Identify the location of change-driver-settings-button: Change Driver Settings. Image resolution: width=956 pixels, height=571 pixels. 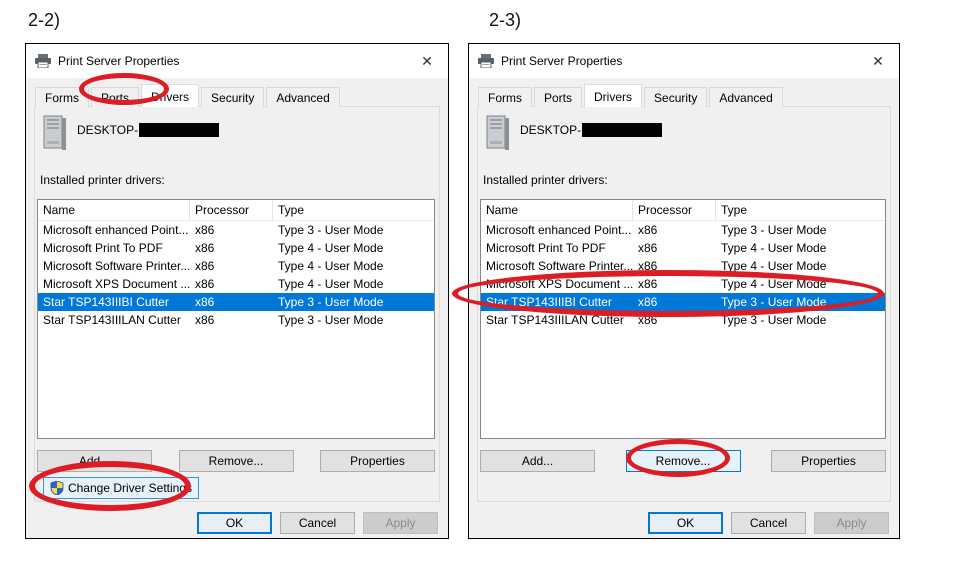
(121, 488).